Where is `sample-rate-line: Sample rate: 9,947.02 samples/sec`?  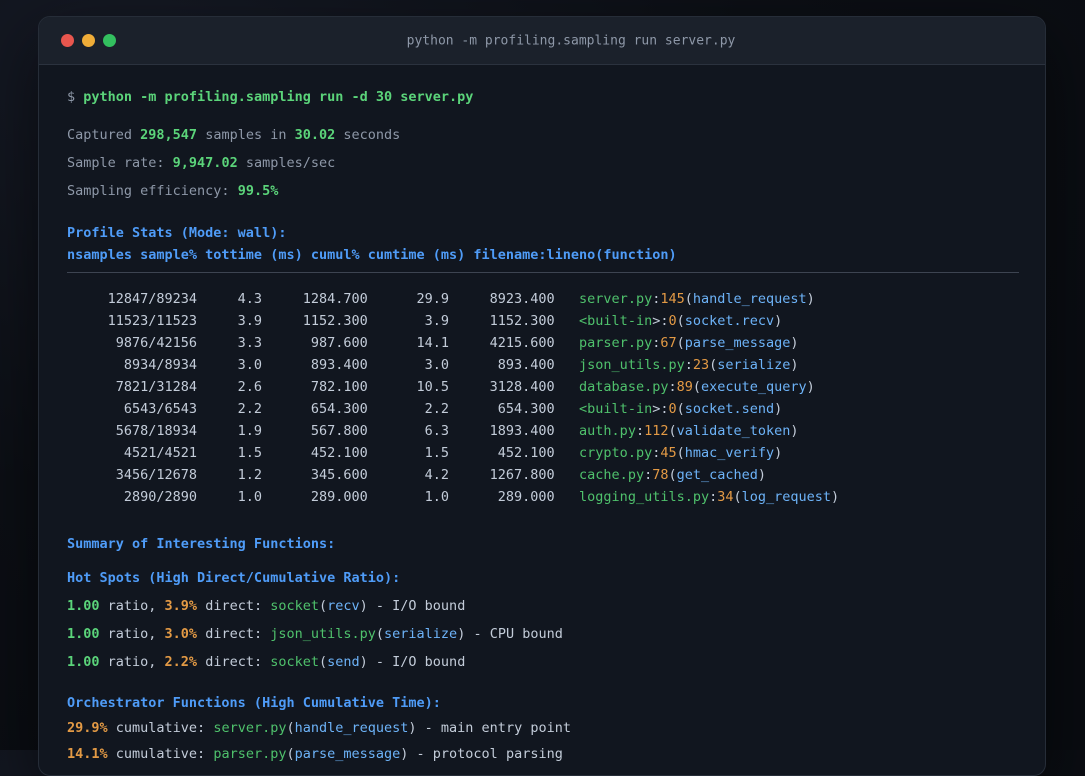 sample-rate-line: Sample rate: 9,947.02 samples/sec is located at coordinates (543, 163).